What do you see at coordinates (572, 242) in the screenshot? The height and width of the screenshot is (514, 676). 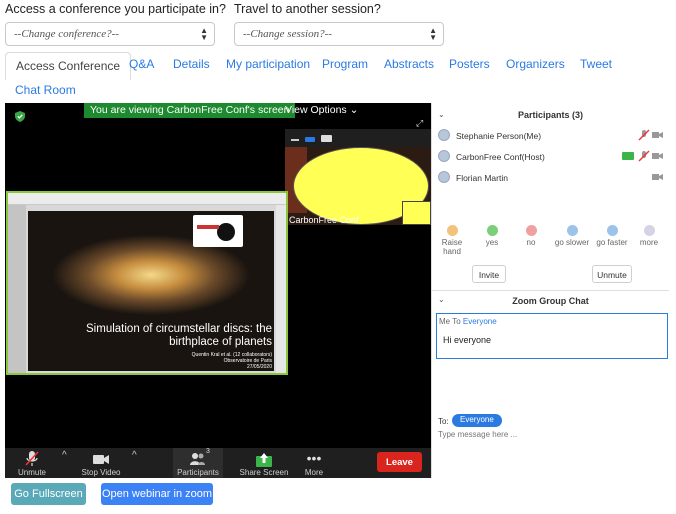 I see `go-slower-label: go slower` at bounding box center [572, 242].